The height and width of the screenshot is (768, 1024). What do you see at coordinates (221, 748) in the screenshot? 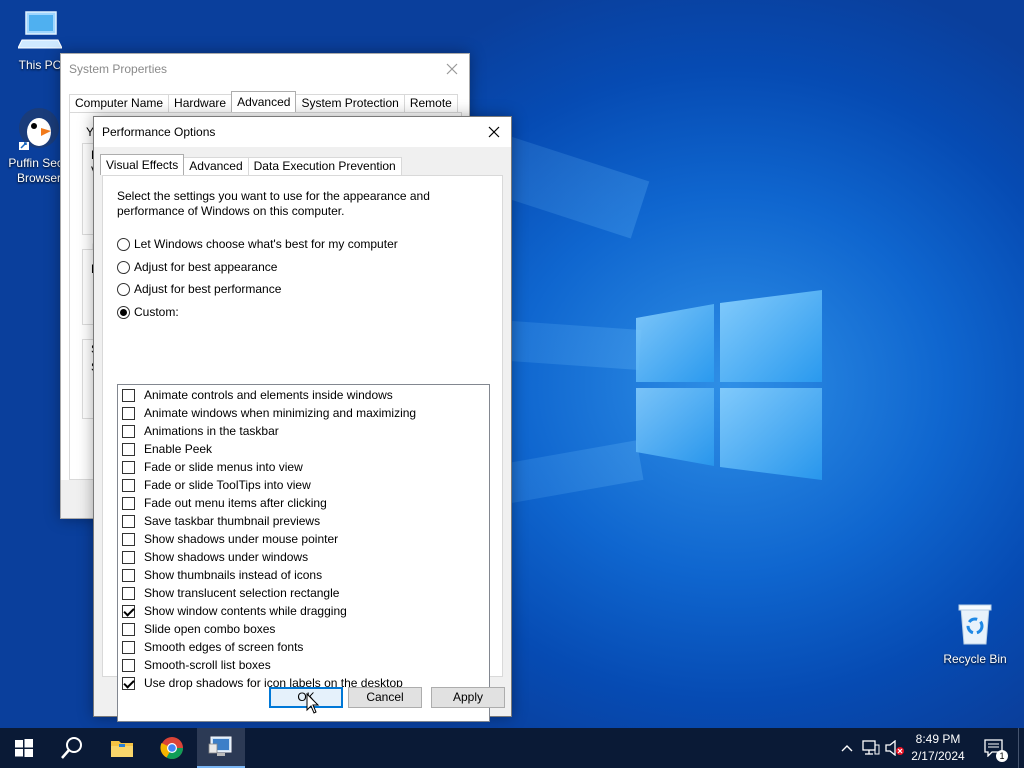
I see `taskbar-system-properties` at bounding box center [221, 748].